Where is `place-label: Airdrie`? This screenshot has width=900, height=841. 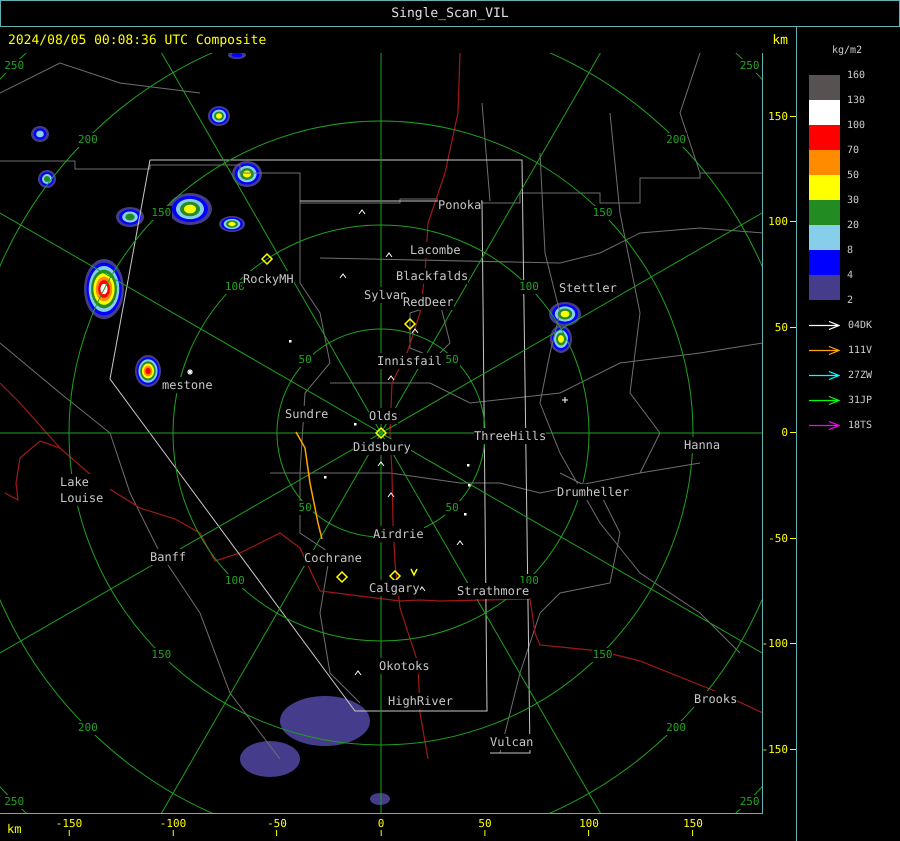 place-label: Airdrie is located at coordinates (398, 534).